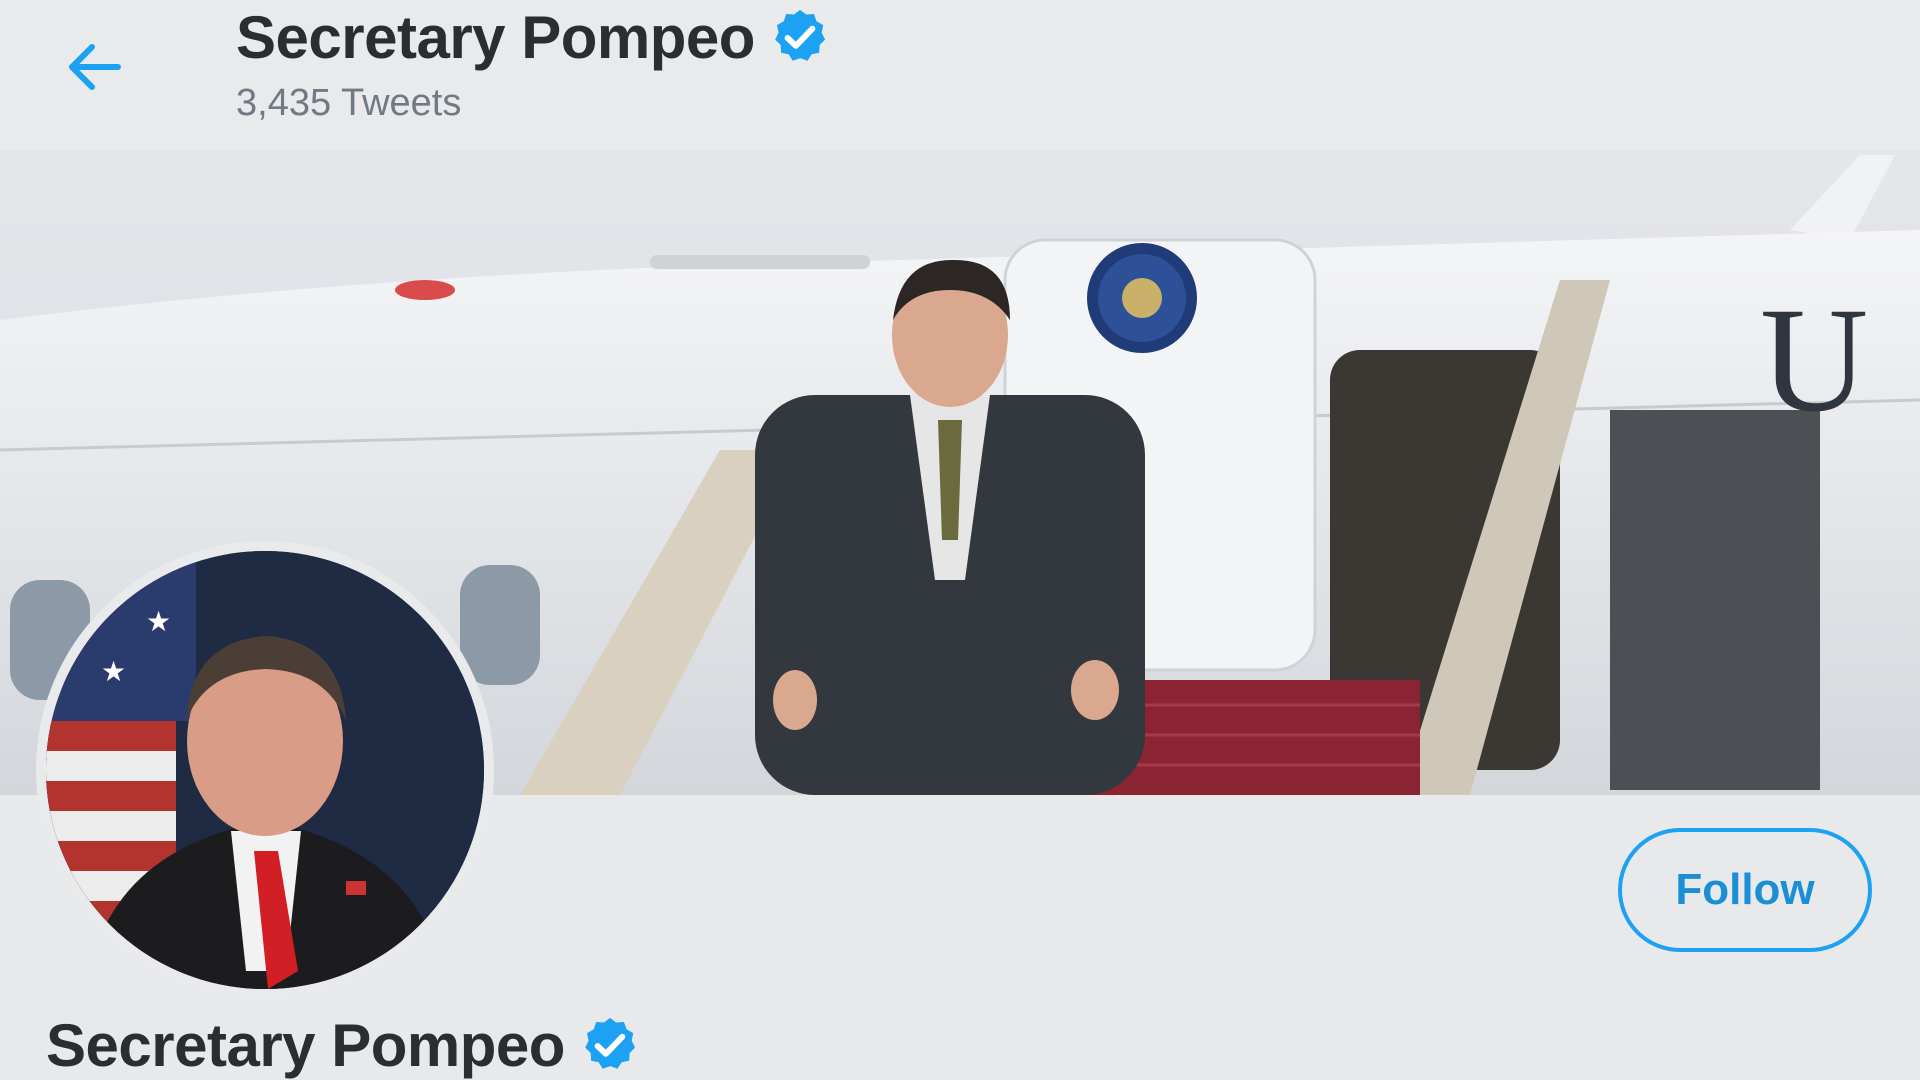  What do you see at coordinates (265, 770) in the screenshot?
I see `avatar: ★ ★ ★` at bounding box center [265, 770].